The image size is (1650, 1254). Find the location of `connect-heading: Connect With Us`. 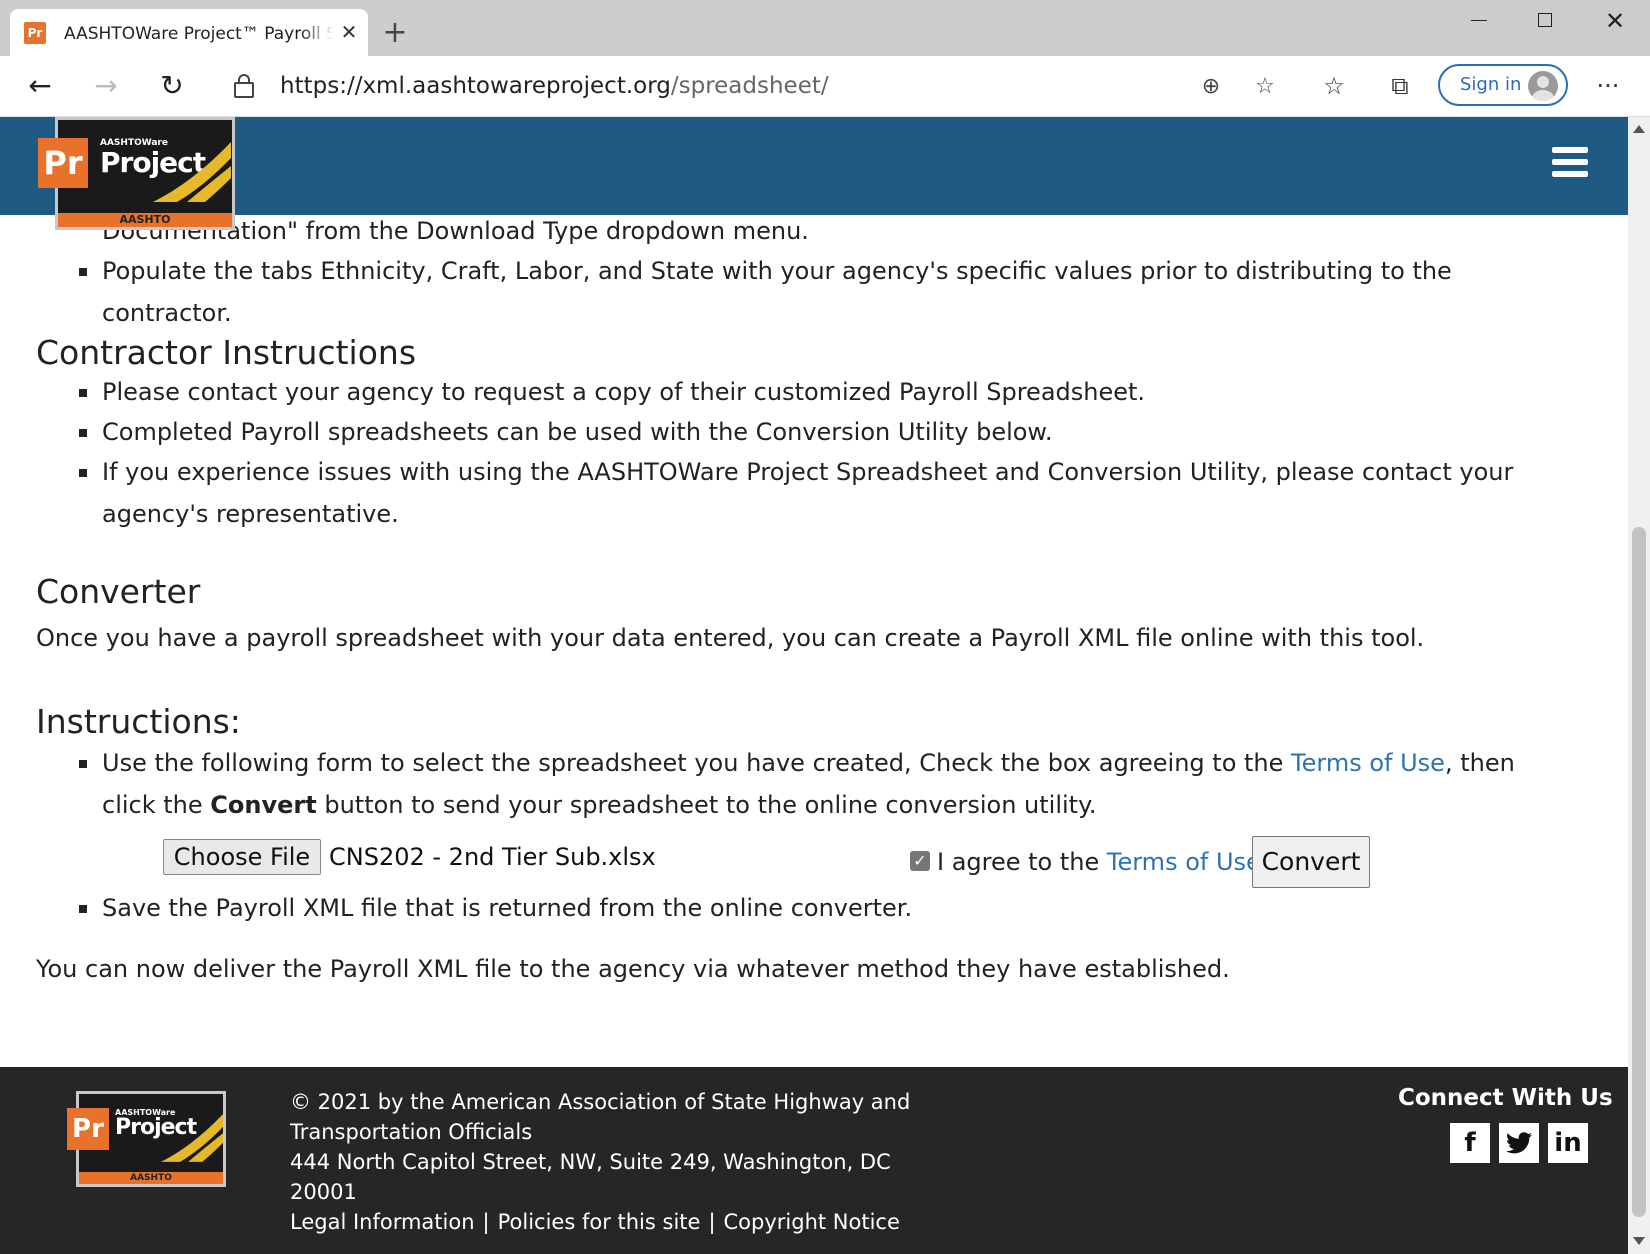

connect-heading: Connect With Us is located at coordinates (1505, 1098).